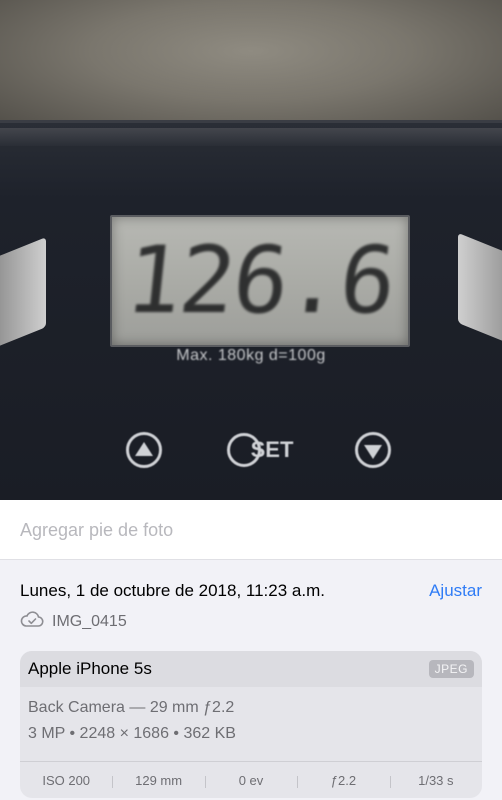 This screenshot has width=502, height=800. I want to click on caption-input, so click(250, 530).